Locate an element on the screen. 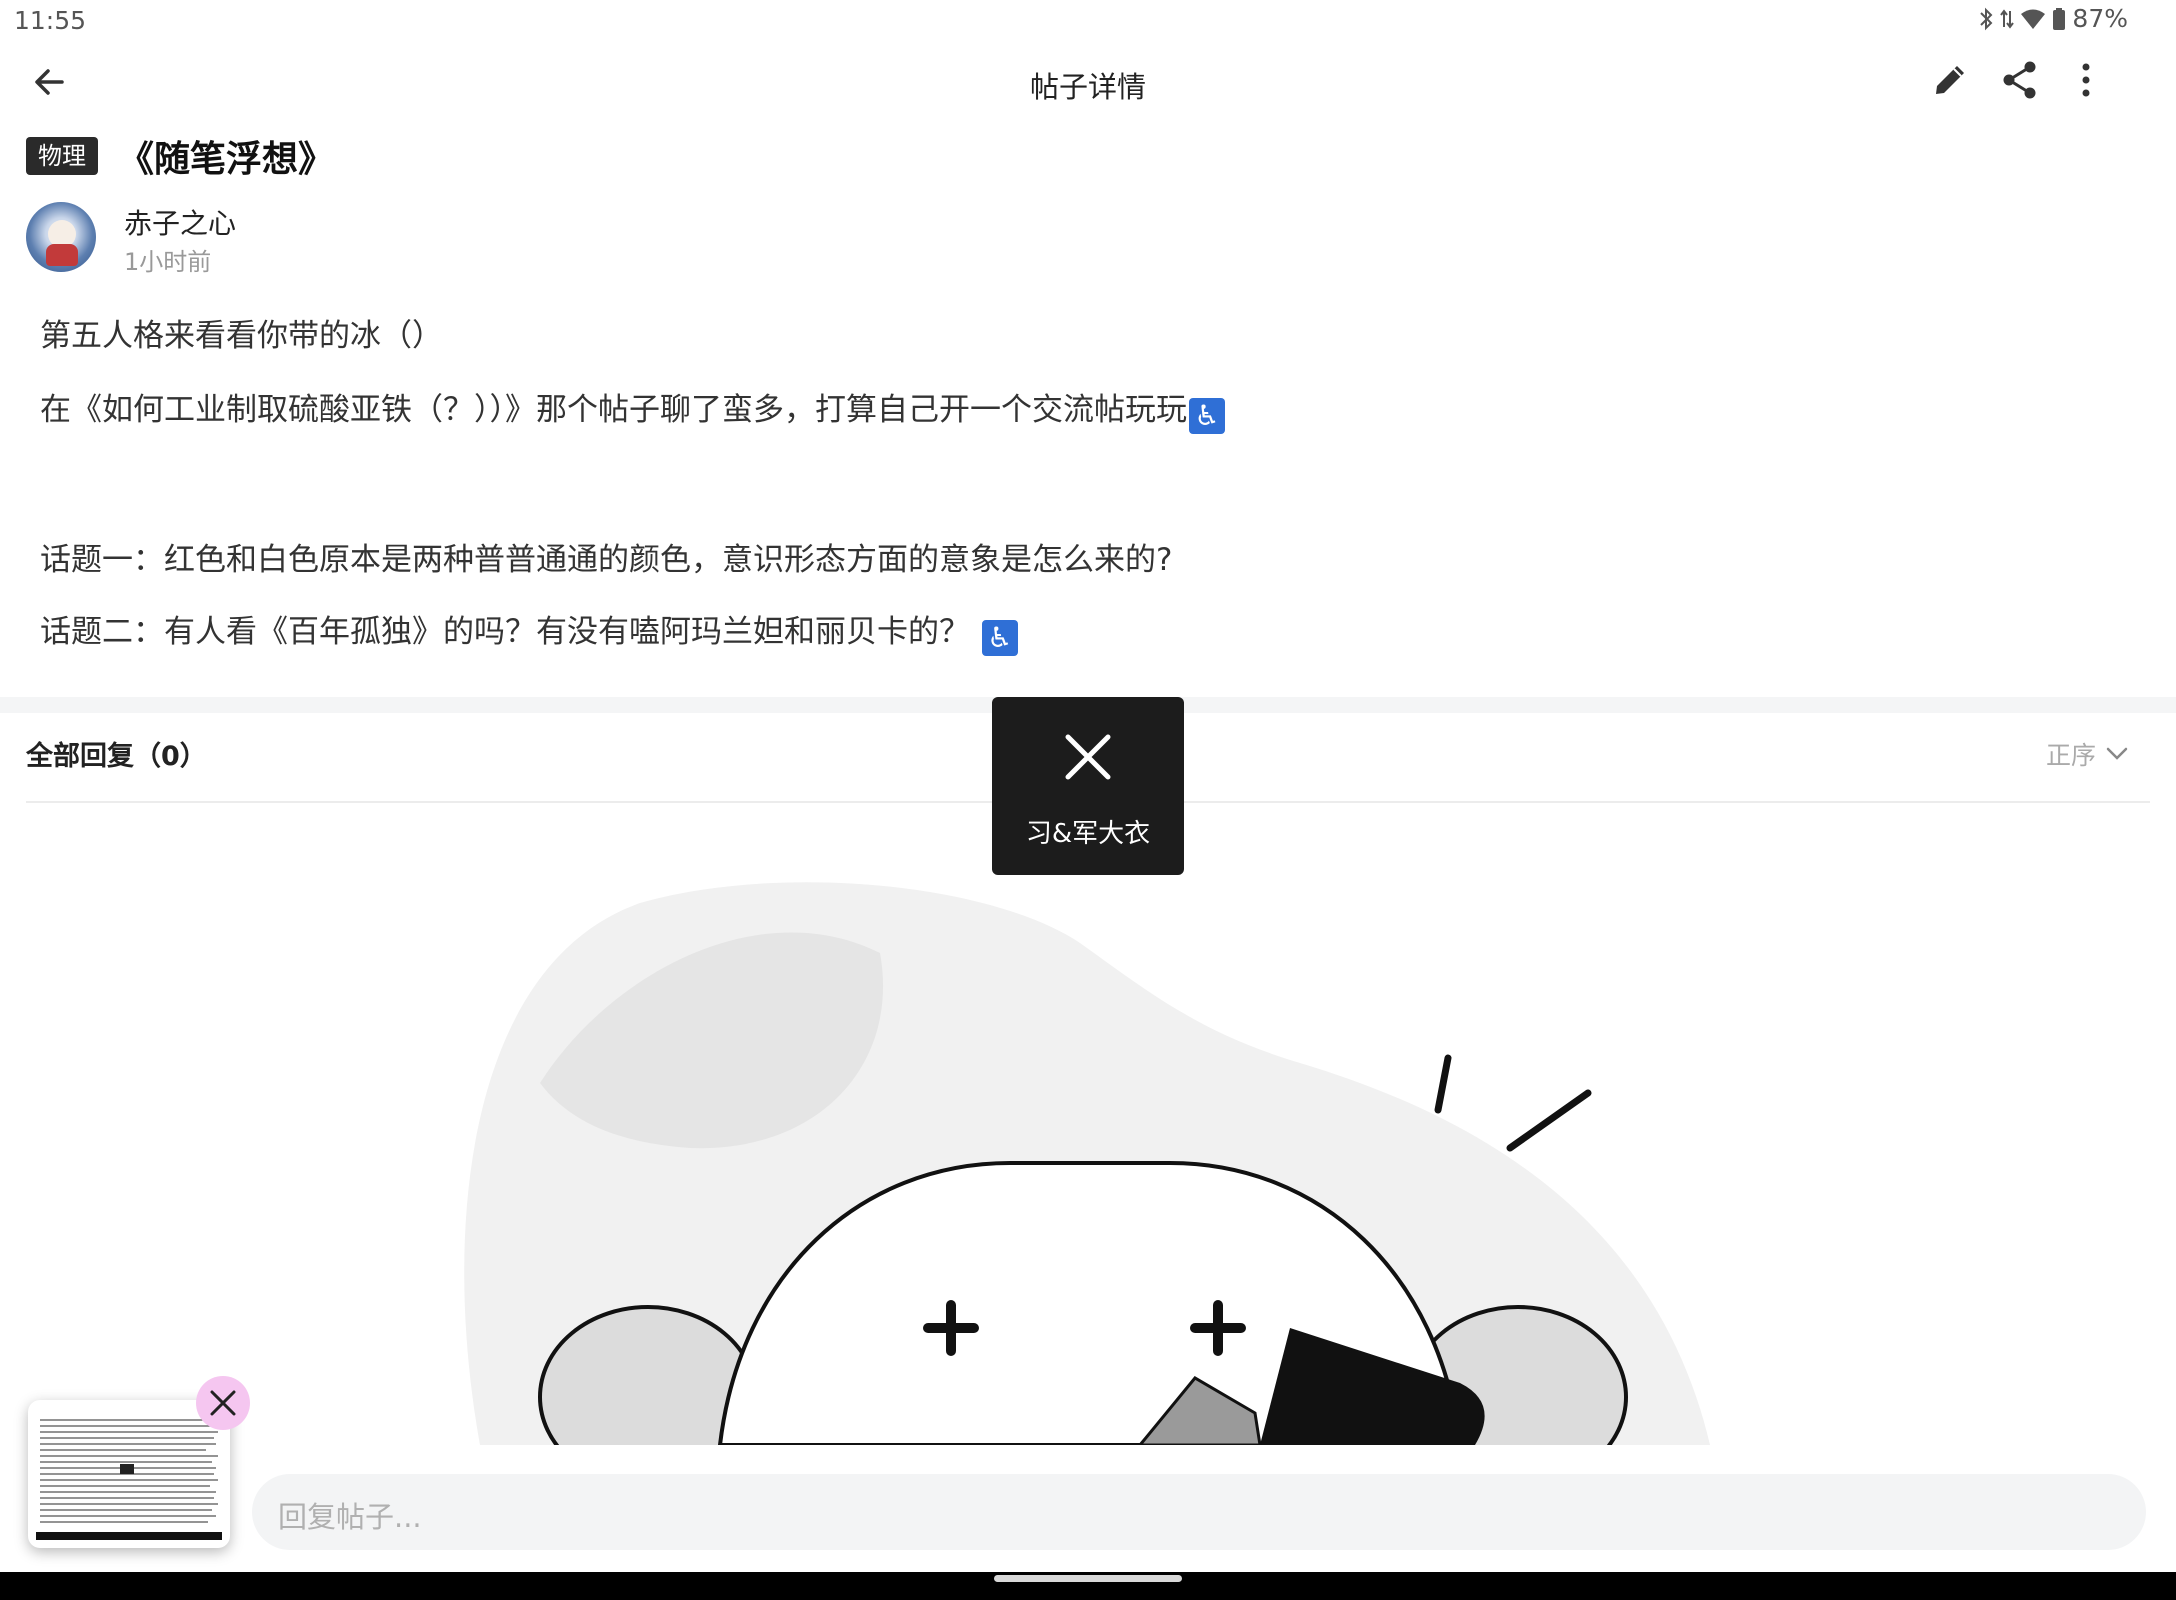  post-paragraph: 话题二：有人看《百年孤独》的吗？有没有嗑阿玛兰妲和丽贝卡的？ ♿ is located at coordinates (529, 631).